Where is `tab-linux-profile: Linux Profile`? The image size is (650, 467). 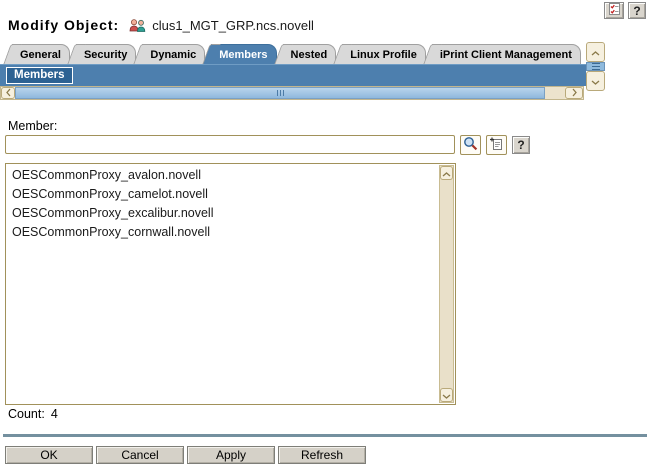
tab-linux-profile: Linux Profile is located at coordinates (384, 54).